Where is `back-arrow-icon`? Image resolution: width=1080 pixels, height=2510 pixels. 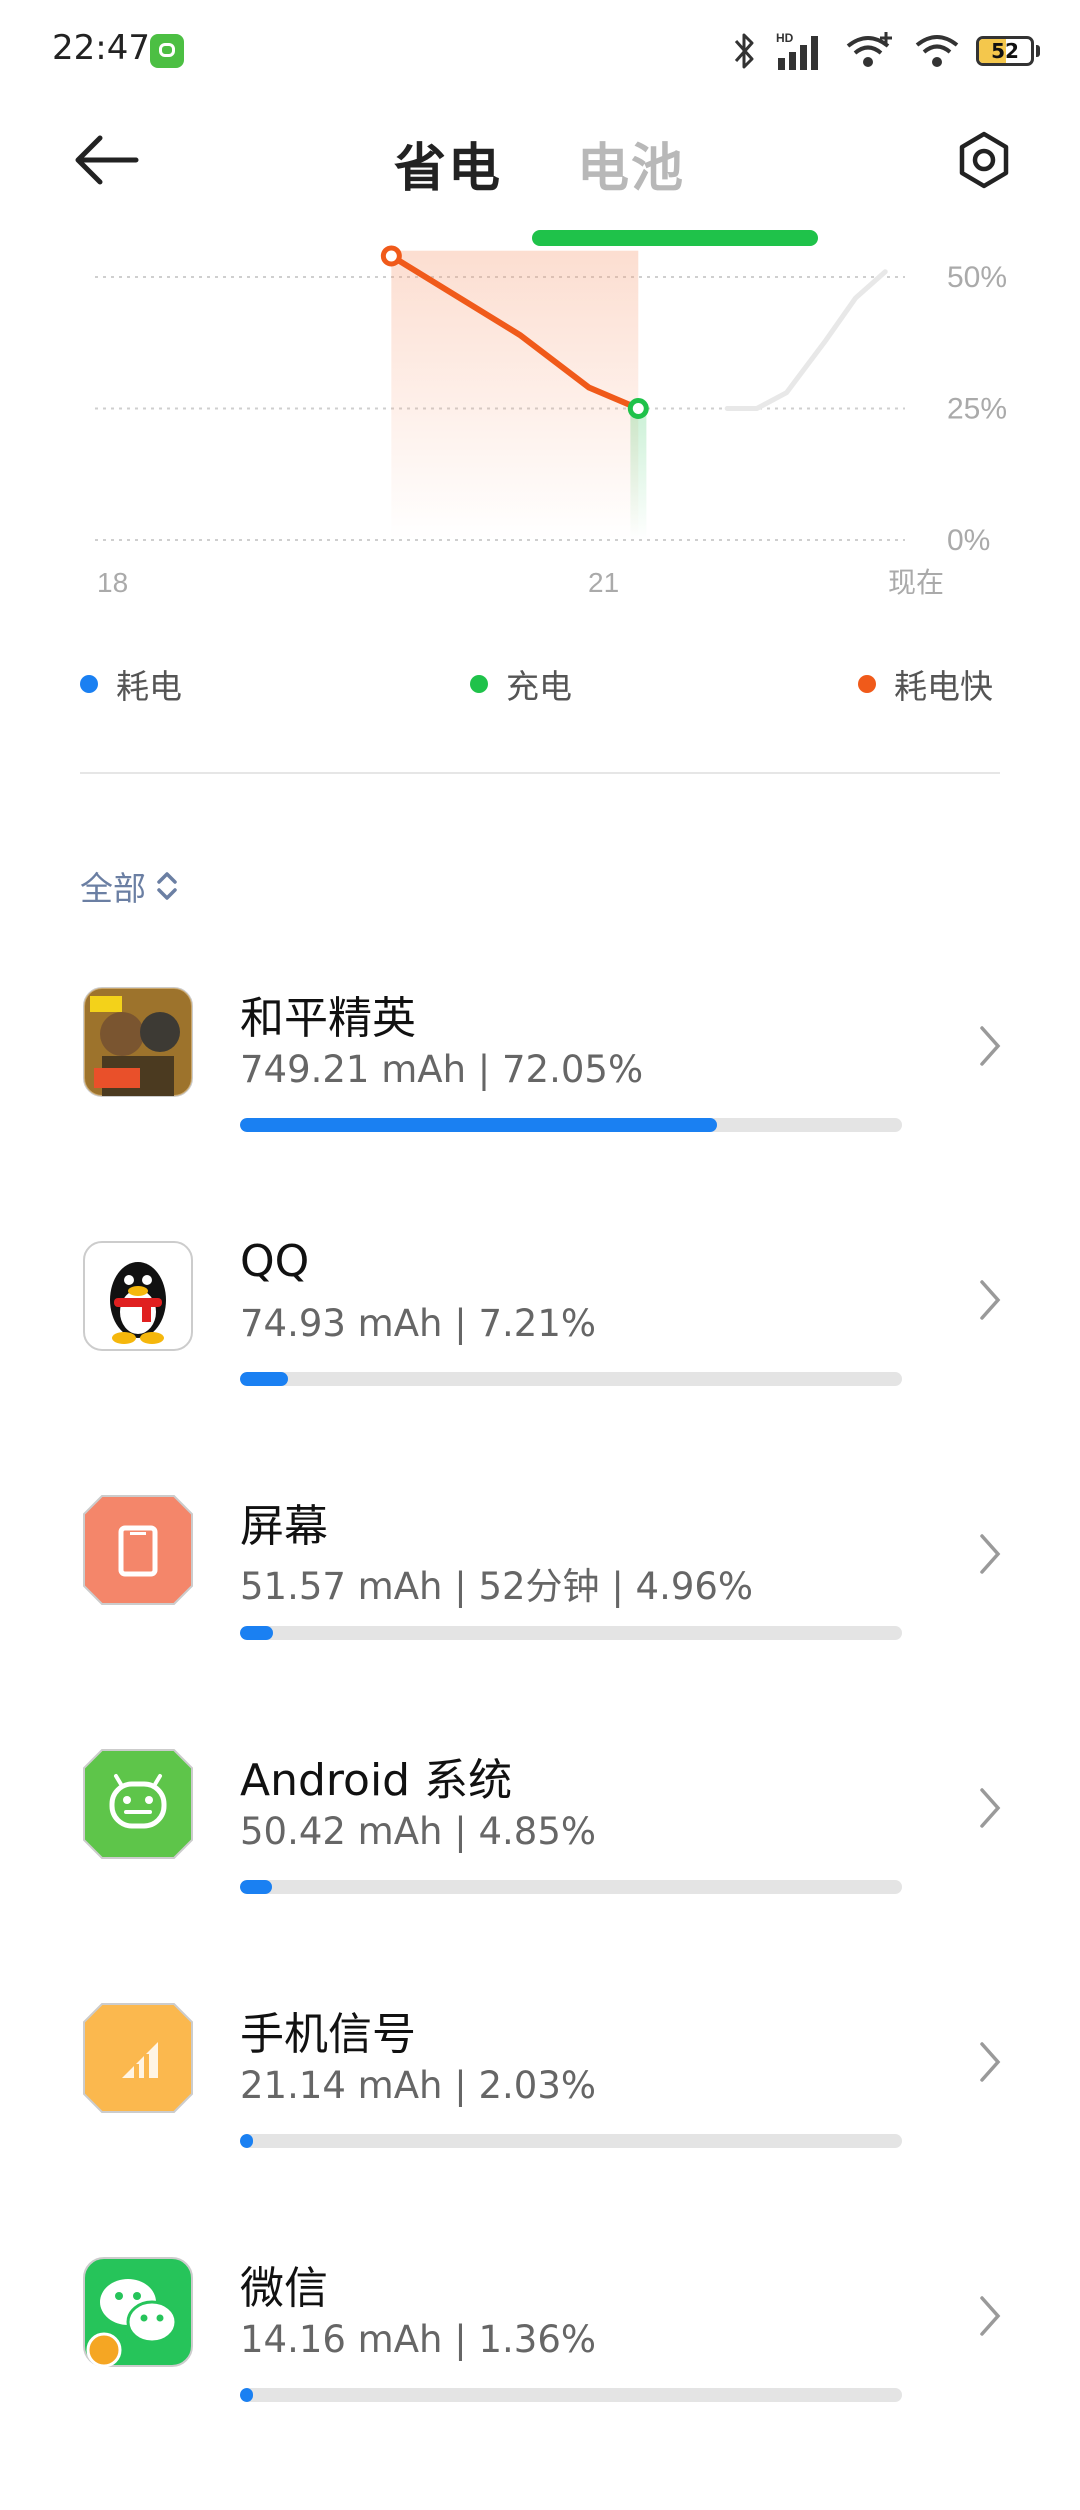 back-arrow-icon is located at coordinates (105, 160).